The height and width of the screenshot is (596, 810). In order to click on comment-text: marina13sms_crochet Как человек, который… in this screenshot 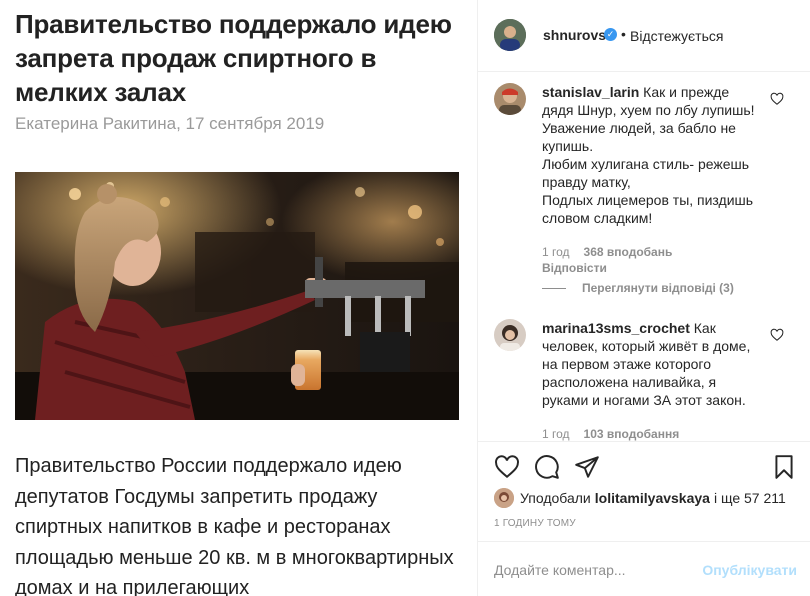, I will do `click(652, 364)`.